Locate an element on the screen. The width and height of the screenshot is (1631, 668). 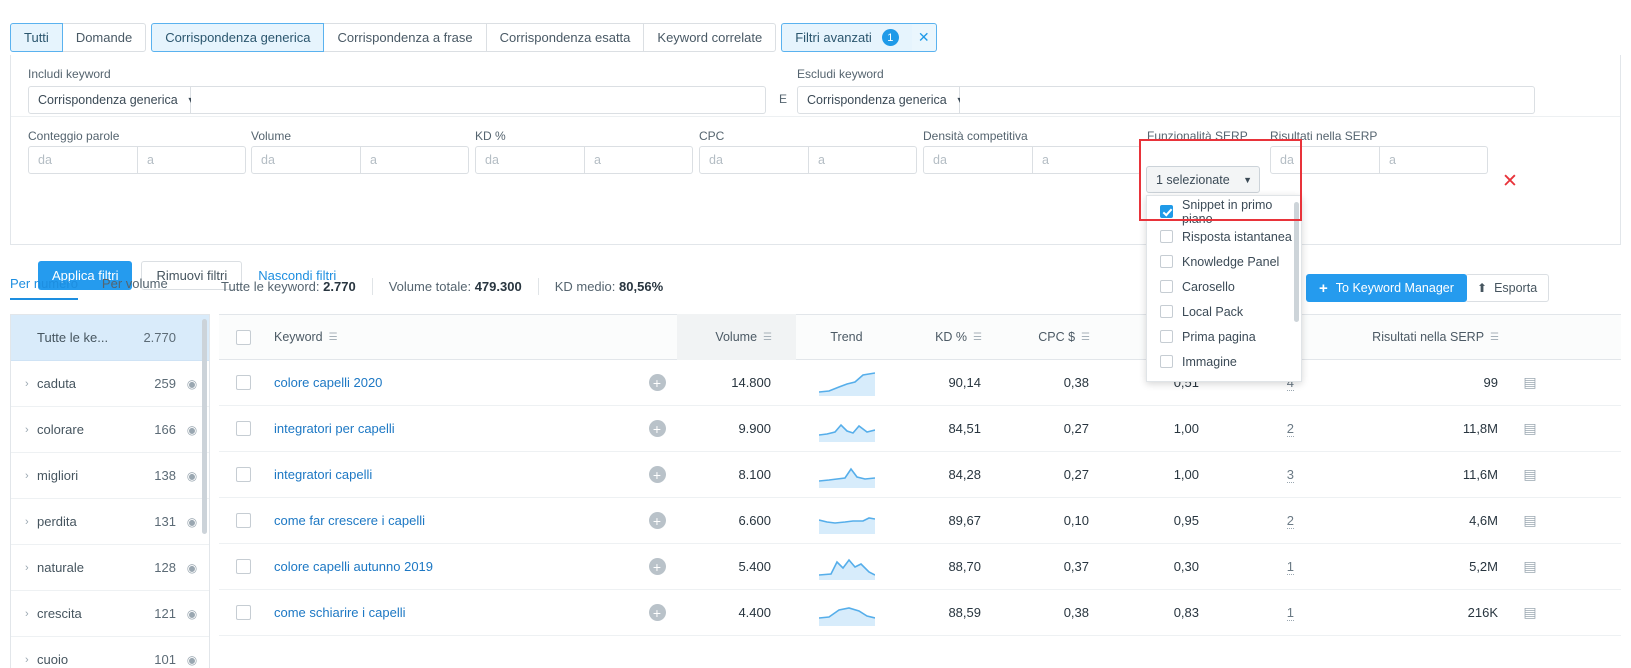
export-button: ⬆ Esporta is located at coordinates (1507, 288).